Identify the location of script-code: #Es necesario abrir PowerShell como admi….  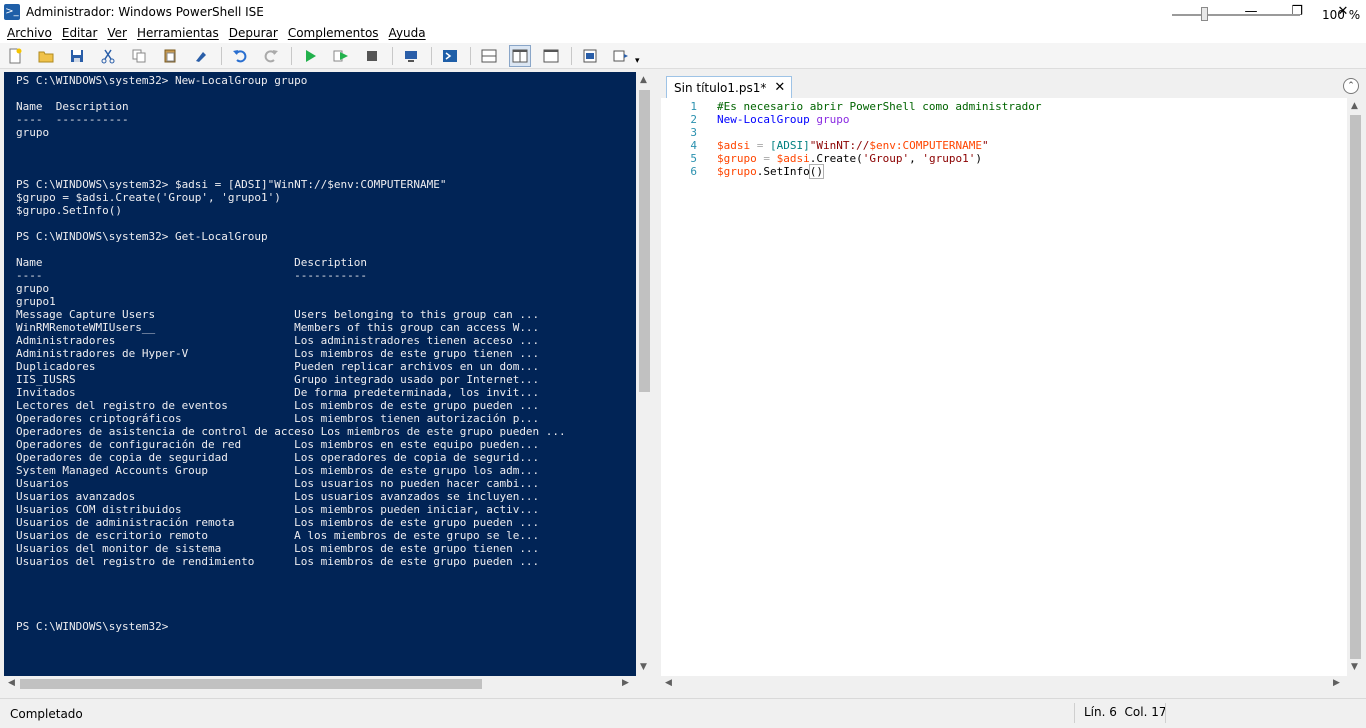
(879, 139).